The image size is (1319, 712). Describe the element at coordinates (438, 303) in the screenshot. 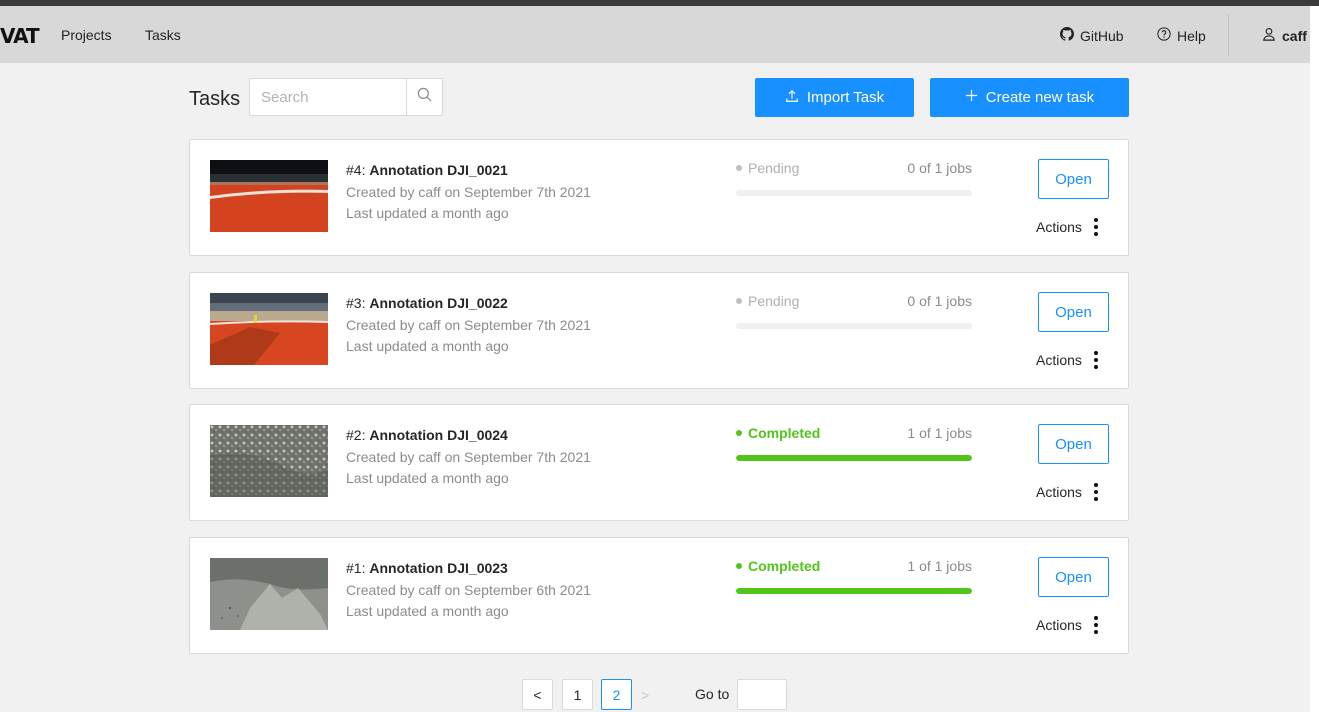

I see `task-name: Annotation DJI_0022` at that location.